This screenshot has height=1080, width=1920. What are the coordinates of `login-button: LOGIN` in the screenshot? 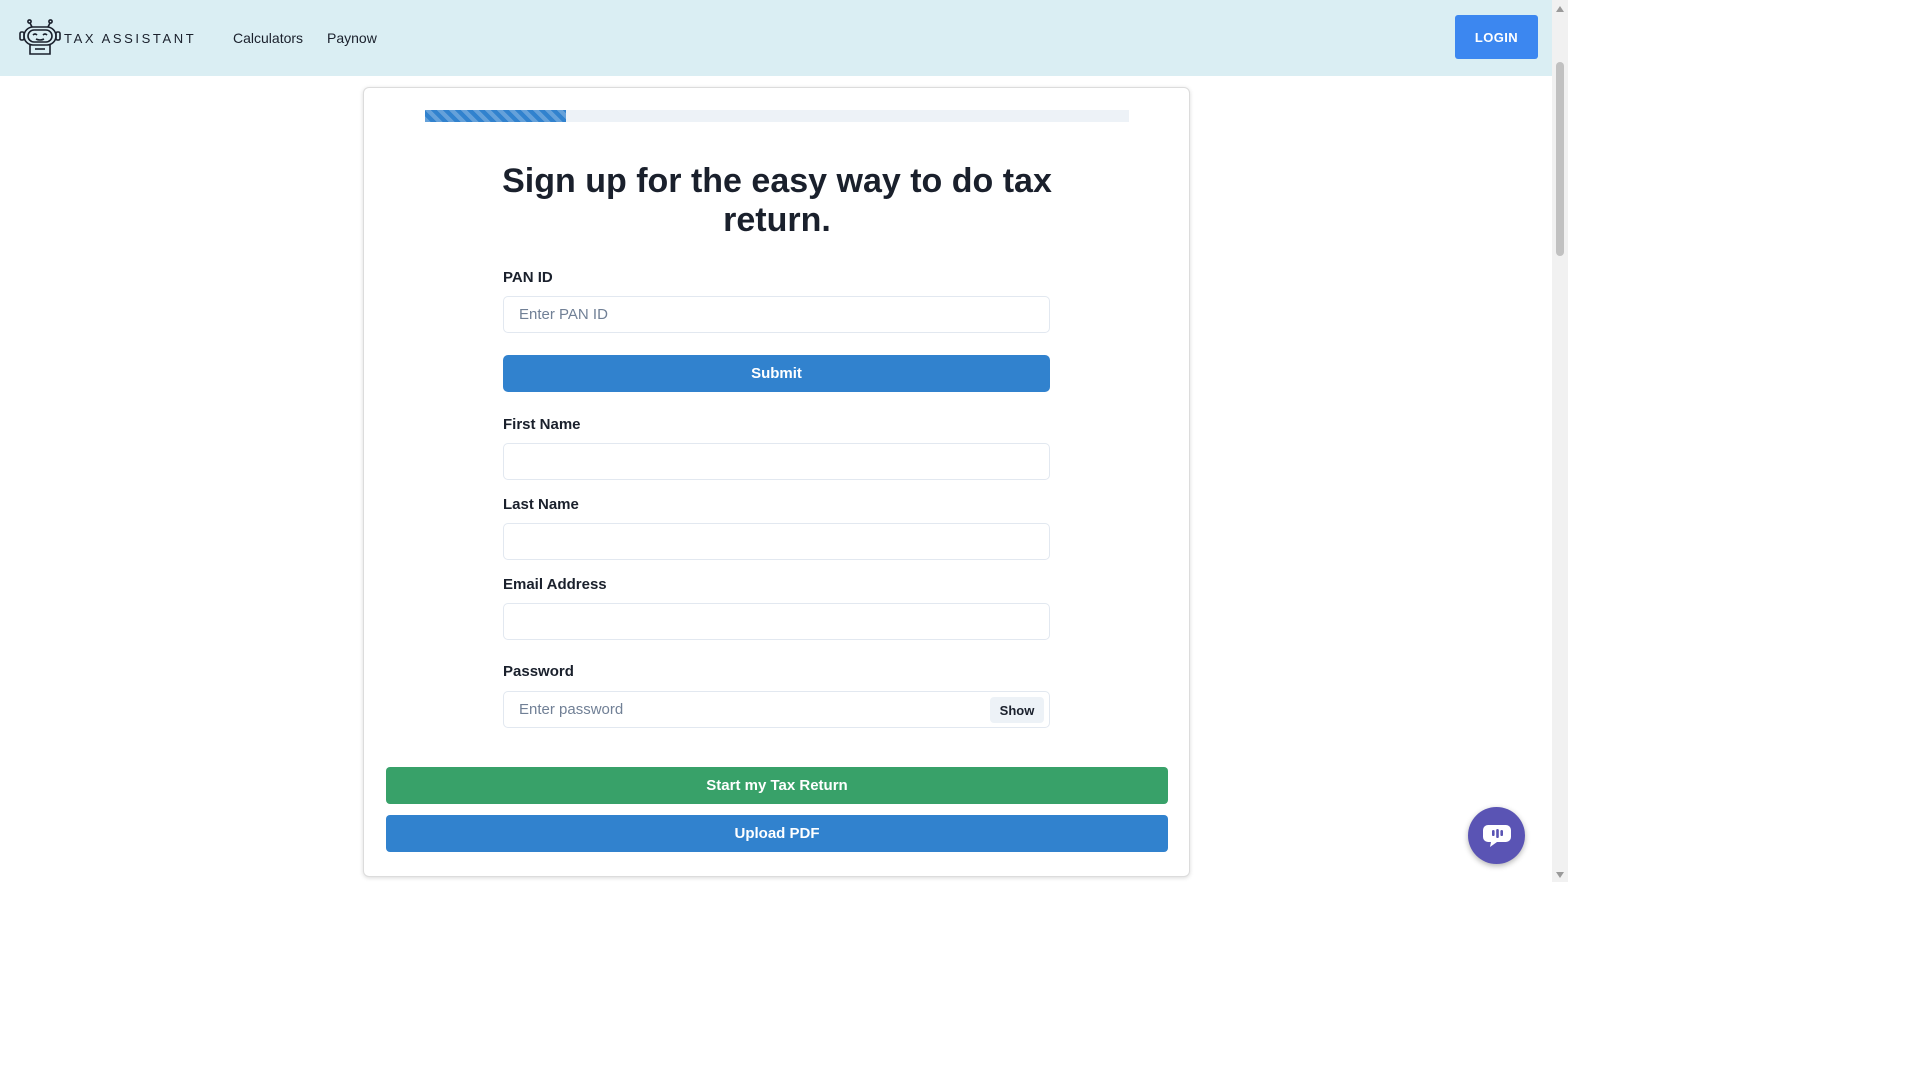 It's located at (1496, 37).